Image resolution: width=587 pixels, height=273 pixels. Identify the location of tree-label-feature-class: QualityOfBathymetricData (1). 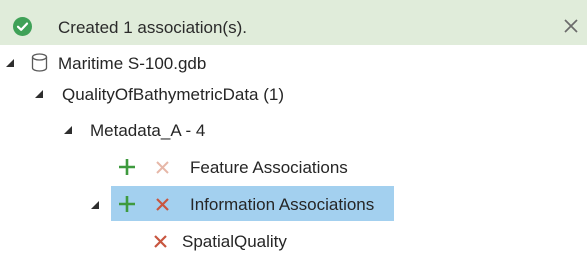
(173, 94).